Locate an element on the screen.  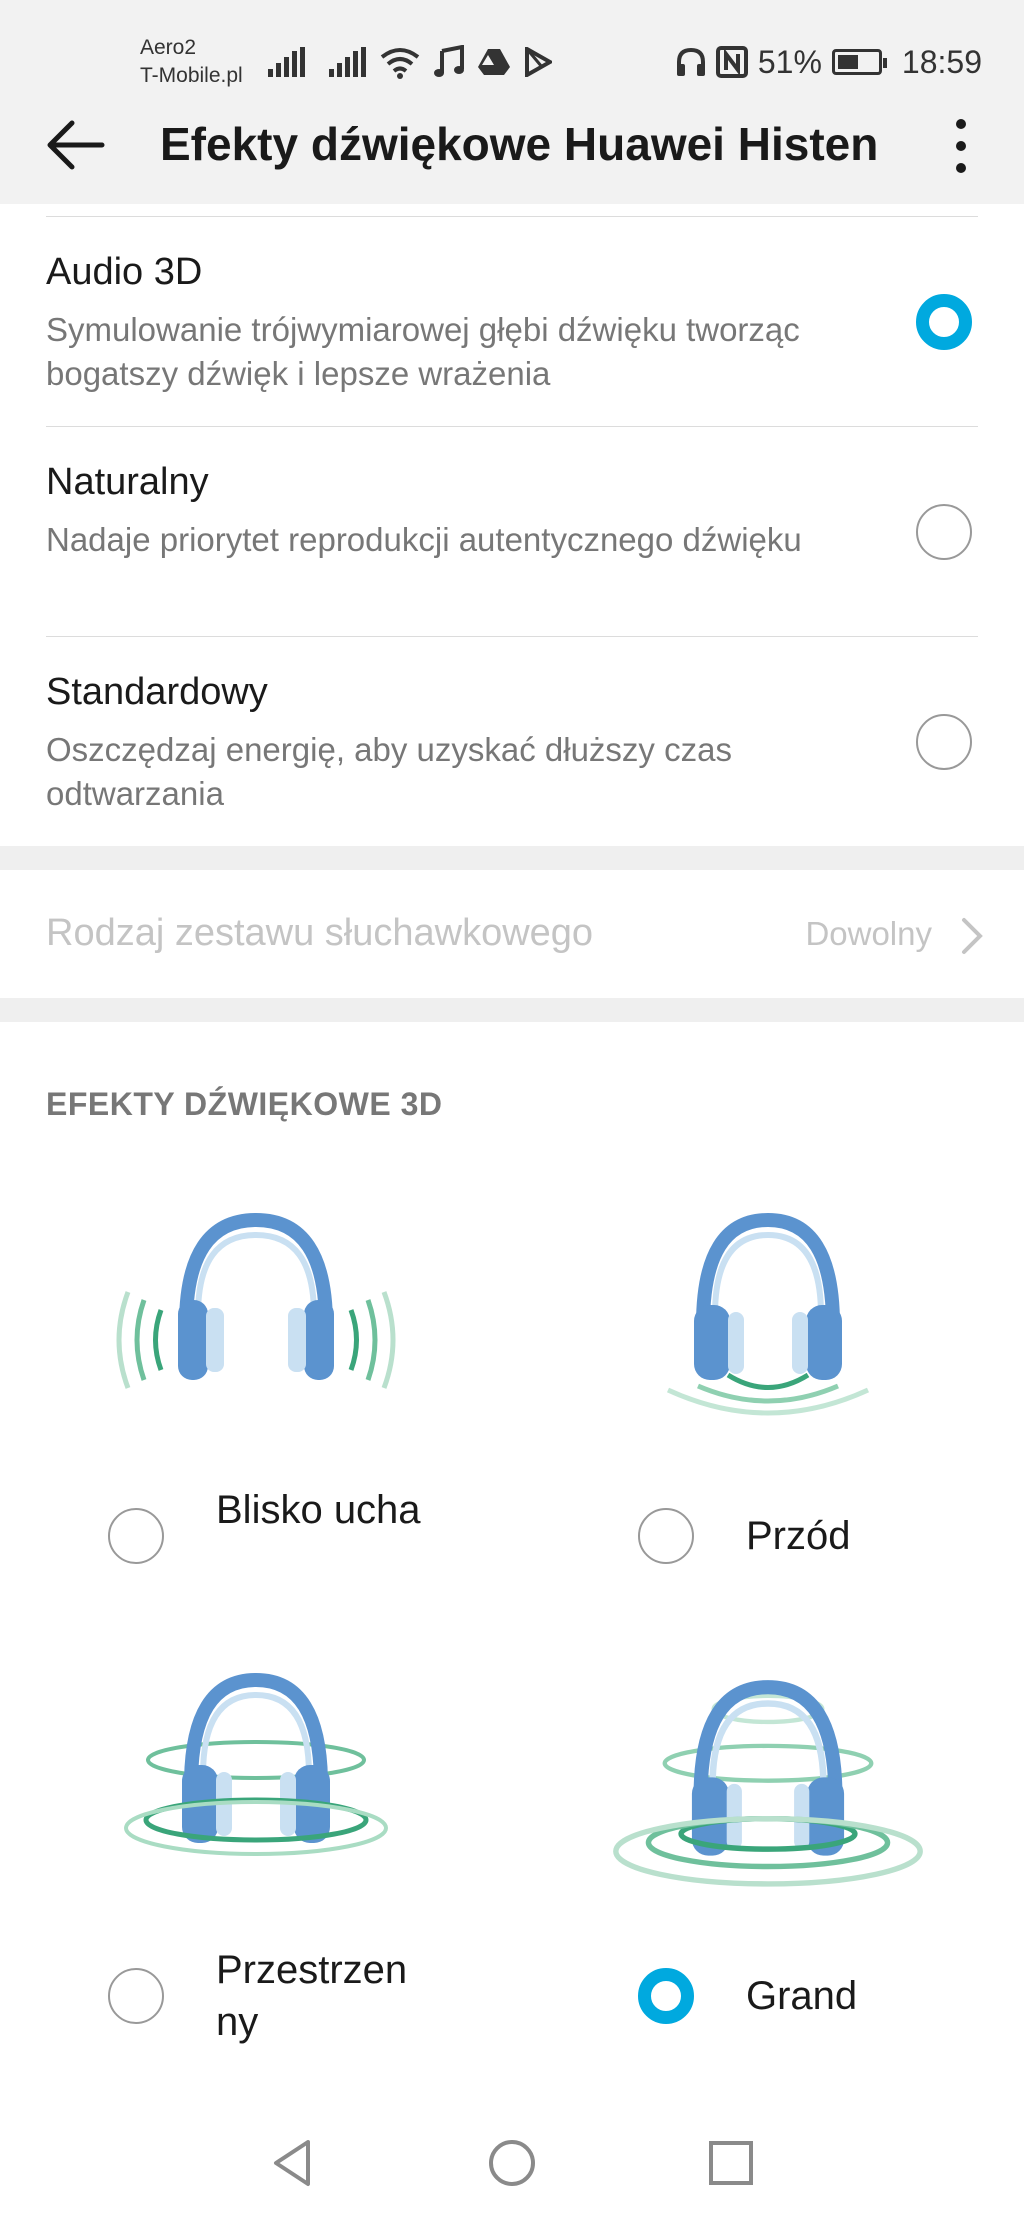
wifi-icon is located at coordinates (400, 63).